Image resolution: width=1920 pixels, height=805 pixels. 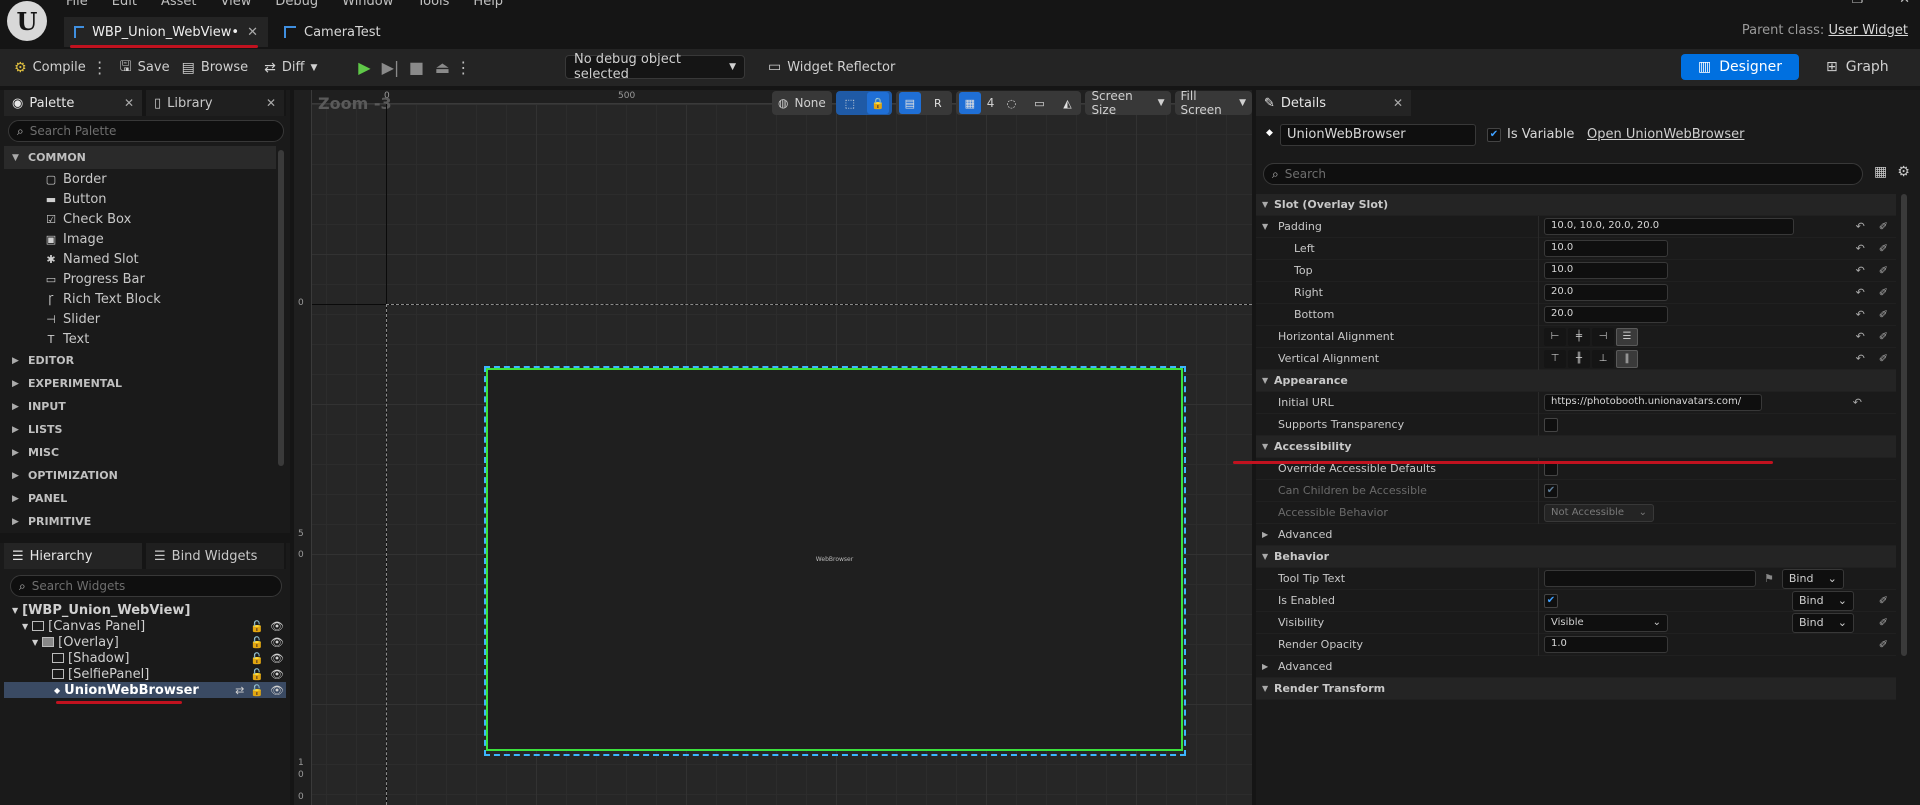 I want to click on tab-hierarchy: ☰ Hierarchy, so click(x=73, y=556).